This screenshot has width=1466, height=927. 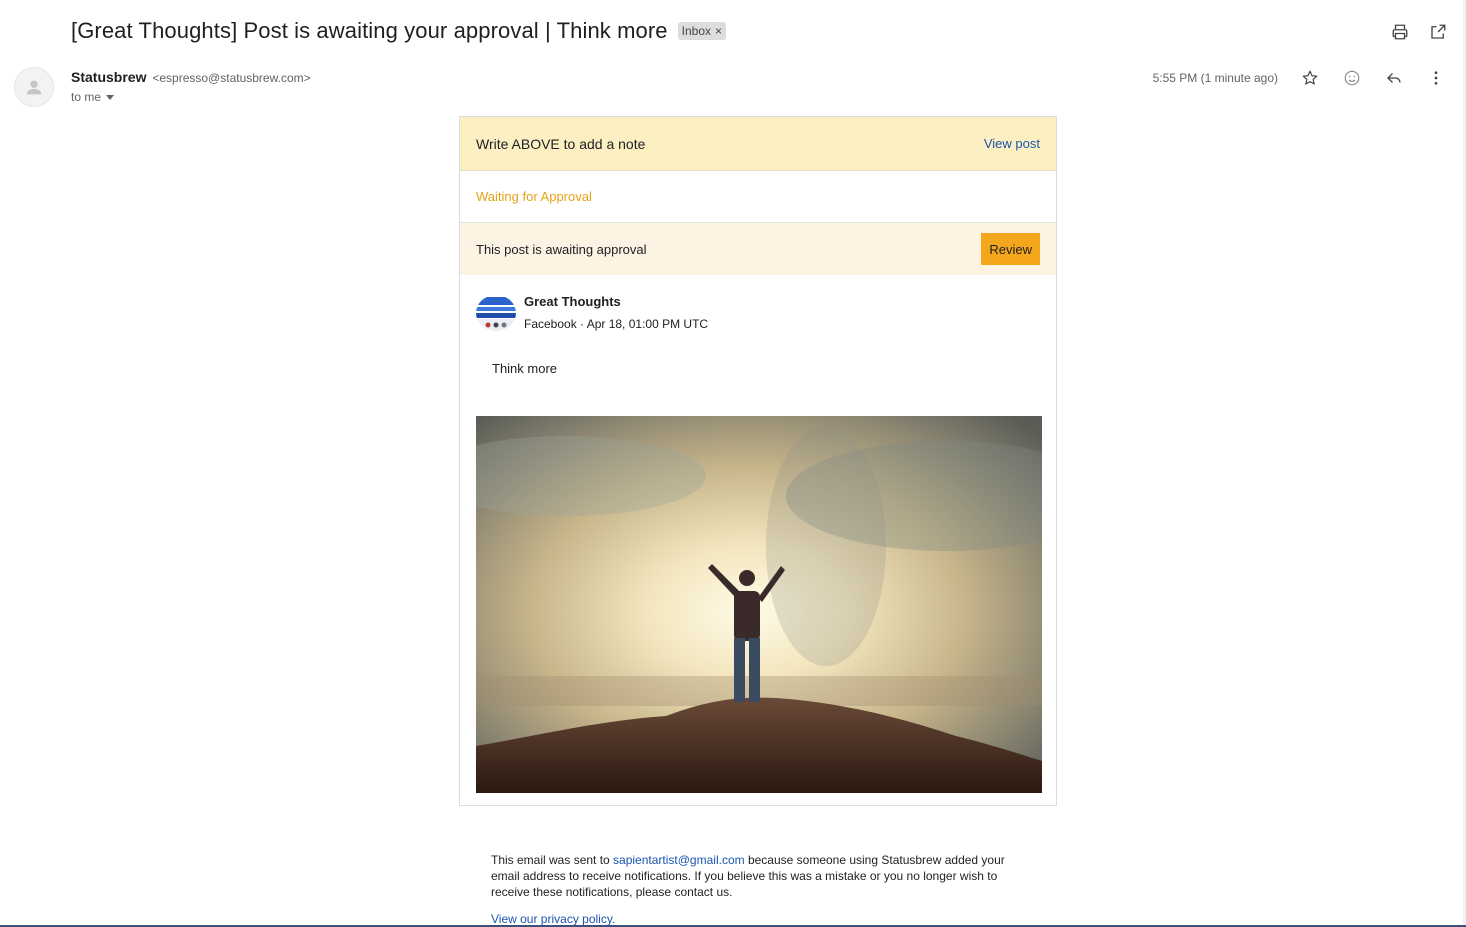 What do you see at coordinates (552, 860) in the screenshot?
I see `footer-prefix: This email was sent to` at bounding box center [552, 860].